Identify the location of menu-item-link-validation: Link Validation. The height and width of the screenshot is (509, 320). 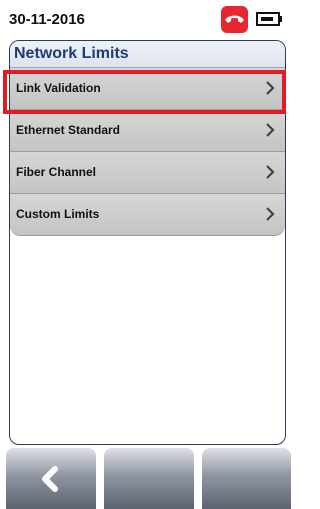
(147, 89).